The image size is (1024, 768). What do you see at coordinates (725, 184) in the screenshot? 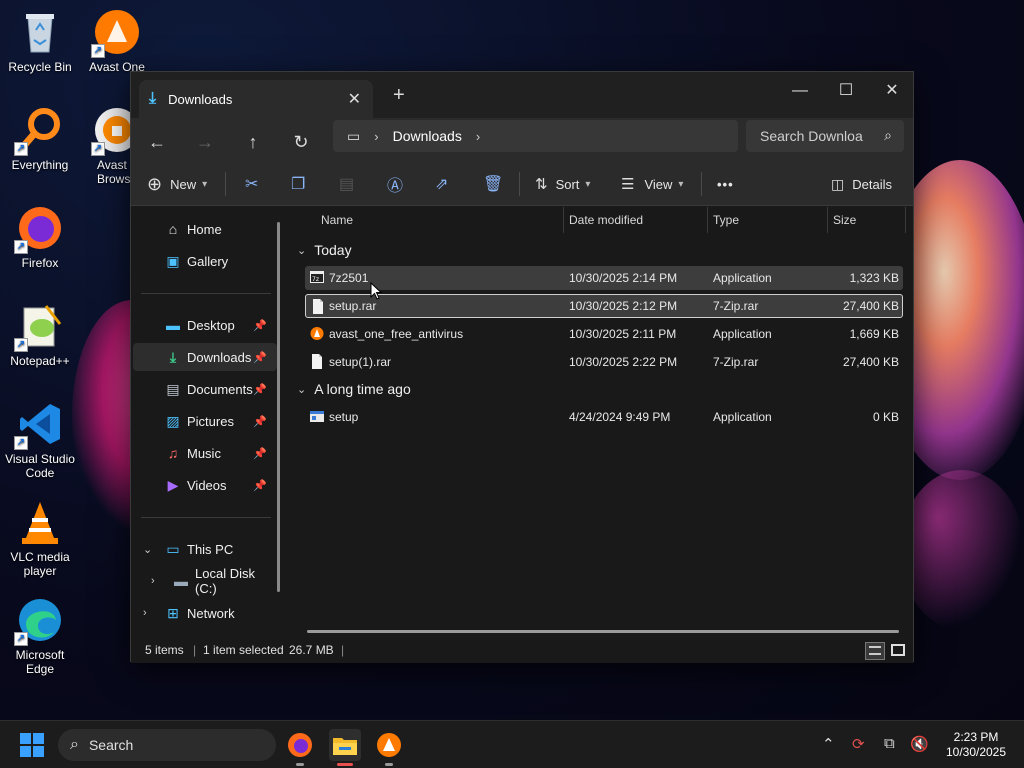
I see `more-options-button: •••` at bounding box center [725, 184].